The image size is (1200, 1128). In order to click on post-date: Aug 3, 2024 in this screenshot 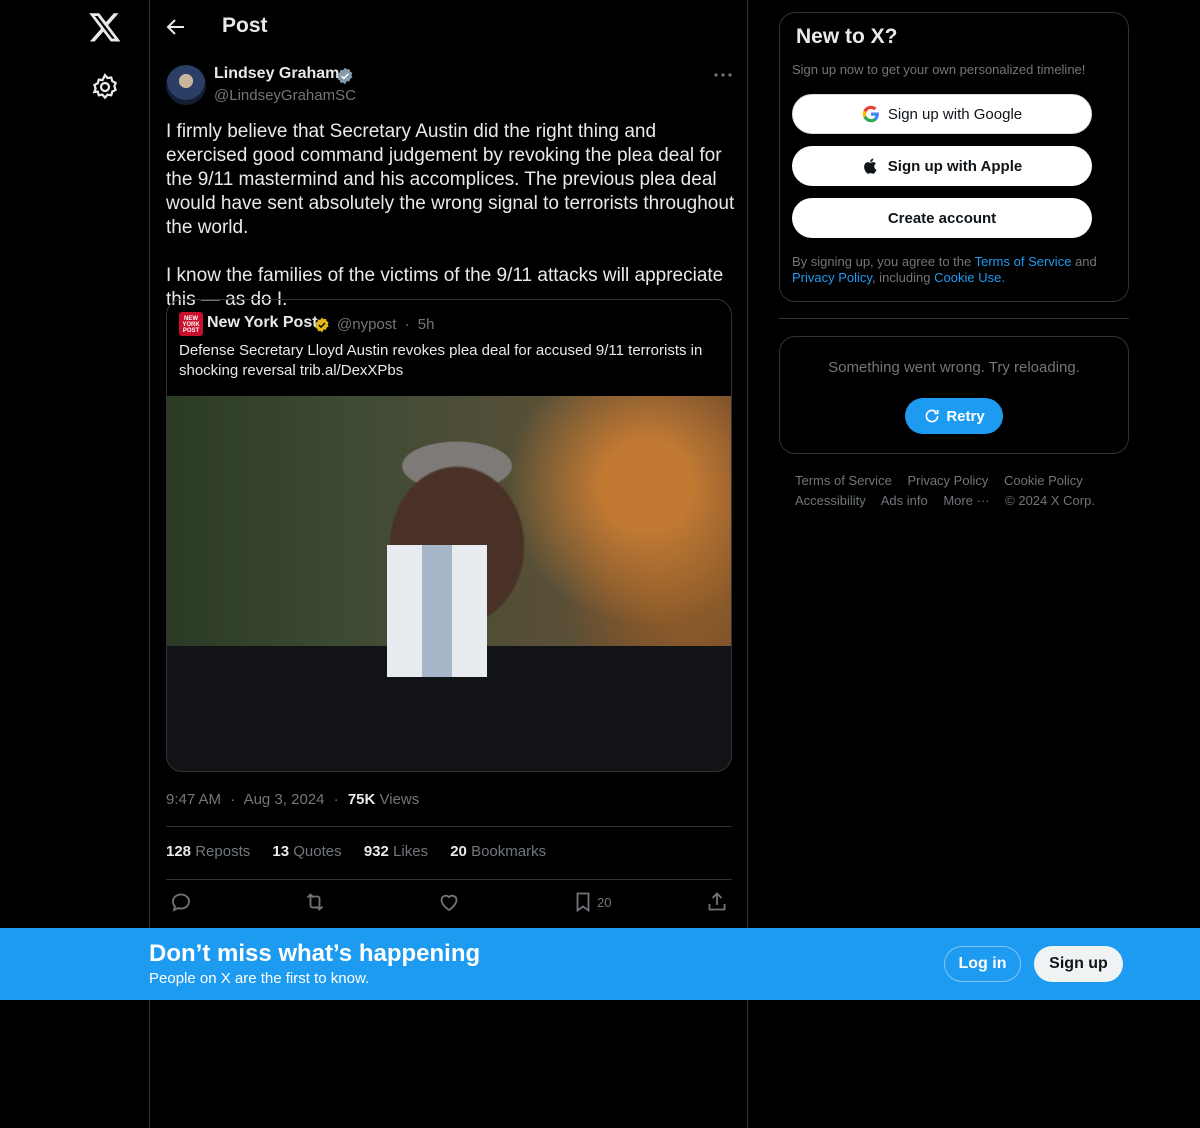, I will do `click(284, 799)`.